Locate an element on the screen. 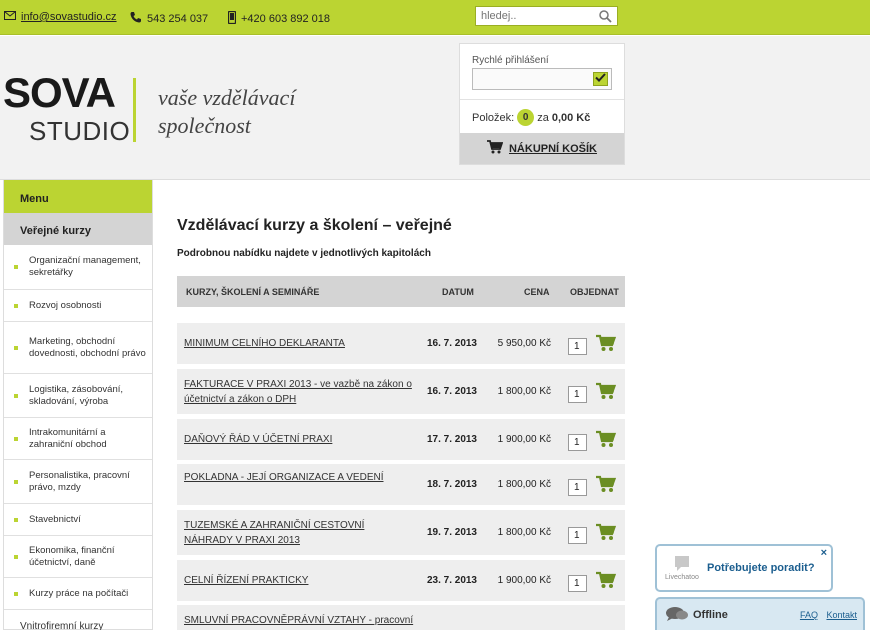 Image resolution: width=870 pixels, height=630 pixels. sidebar-item-label: Ekonomika, finanční účetnictví, daně is located at coordinates (72, 556).